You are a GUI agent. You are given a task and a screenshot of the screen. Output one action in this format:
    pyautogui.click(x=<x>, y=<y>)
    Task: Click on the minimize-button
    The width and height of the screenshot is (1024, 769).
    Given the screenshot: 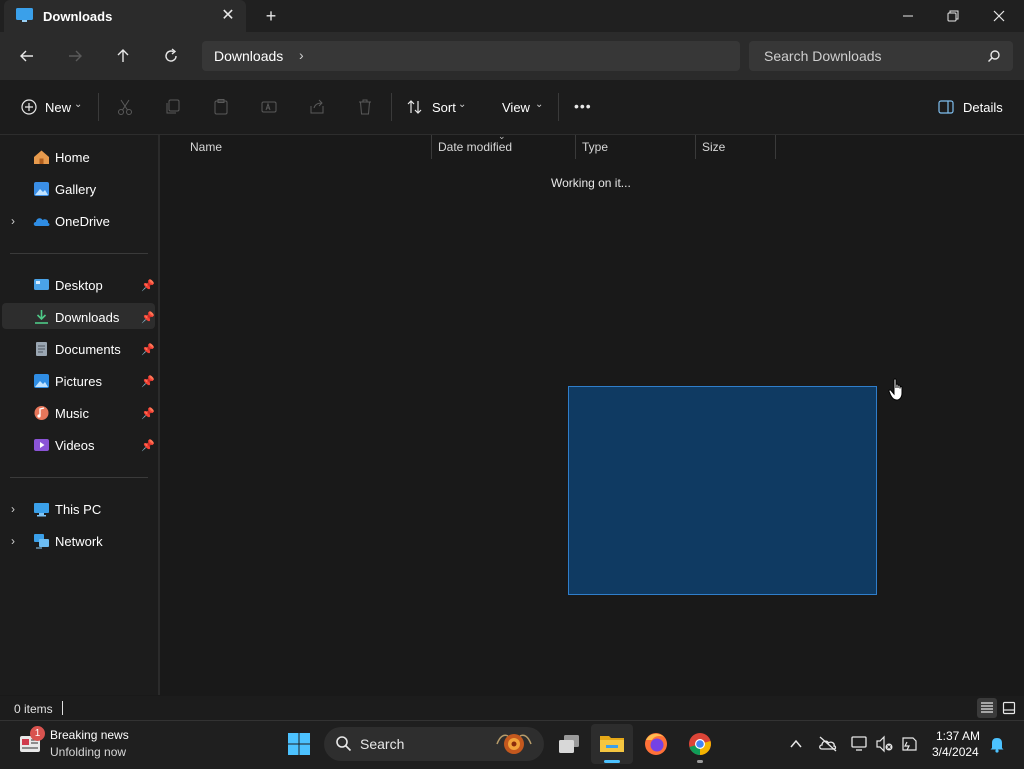 What is the action you would take?
    pyautogui.click(x=908, y=16)
    